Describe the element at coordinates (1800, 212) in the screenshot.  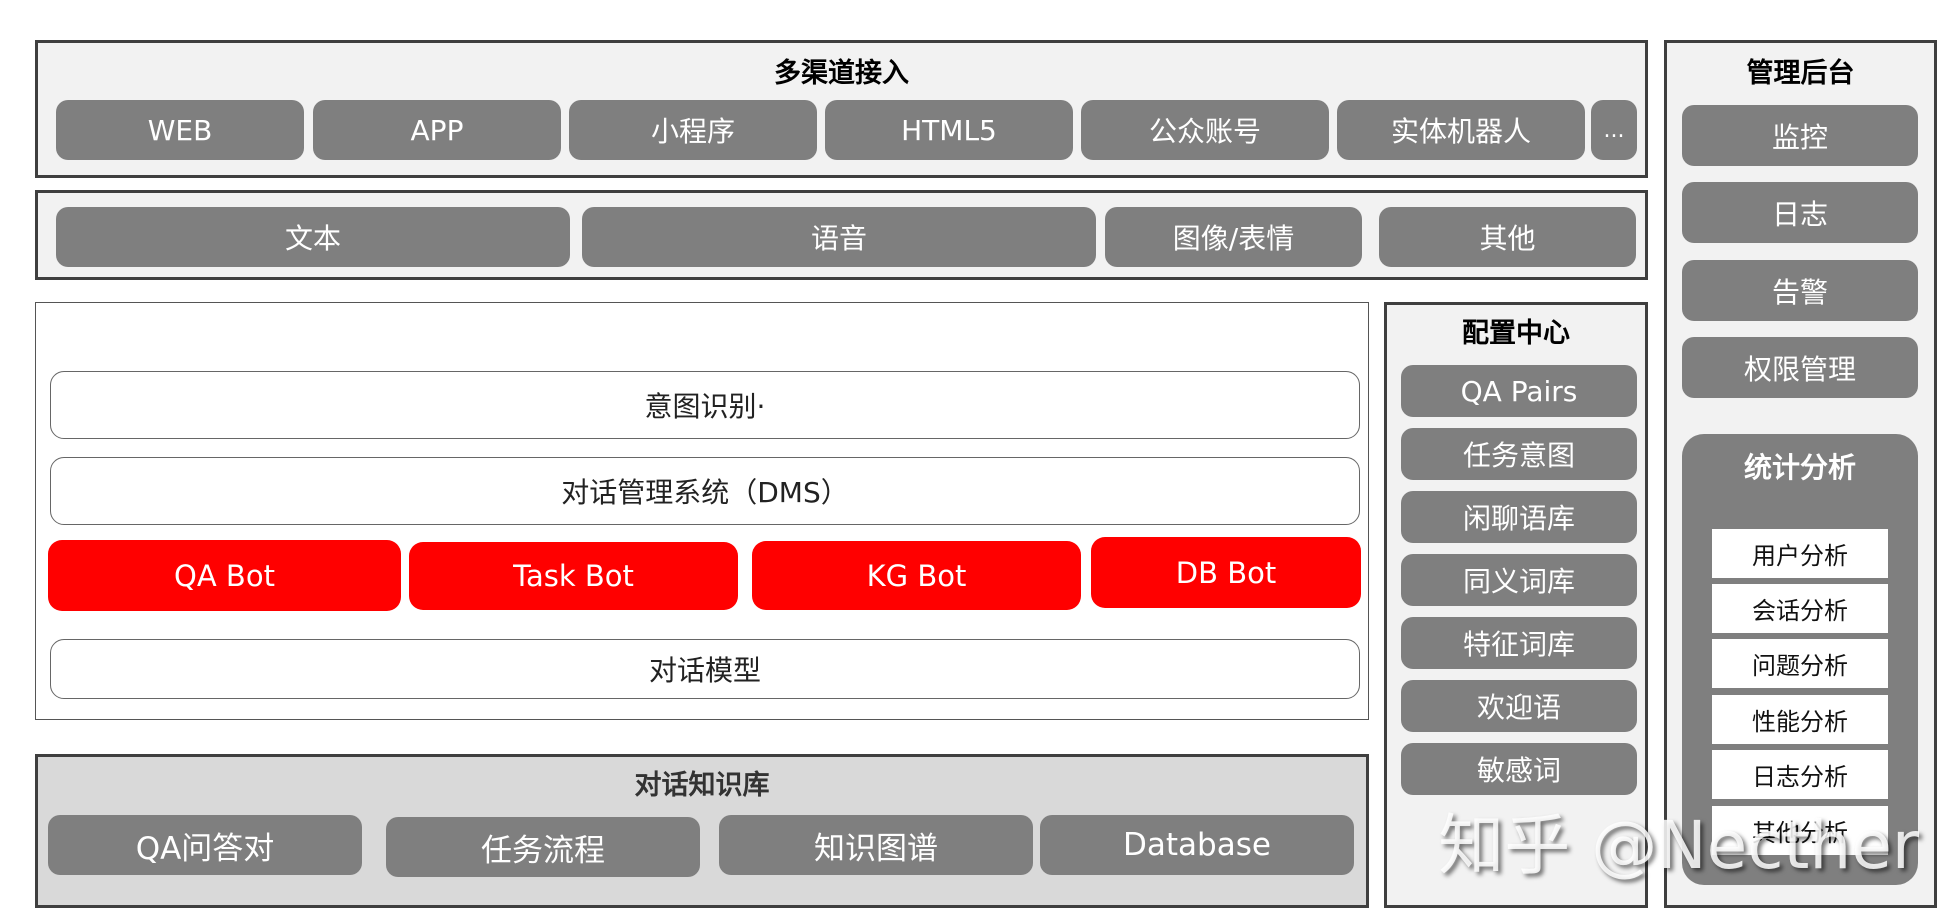
I see `admin-logs: 日志` at that location.